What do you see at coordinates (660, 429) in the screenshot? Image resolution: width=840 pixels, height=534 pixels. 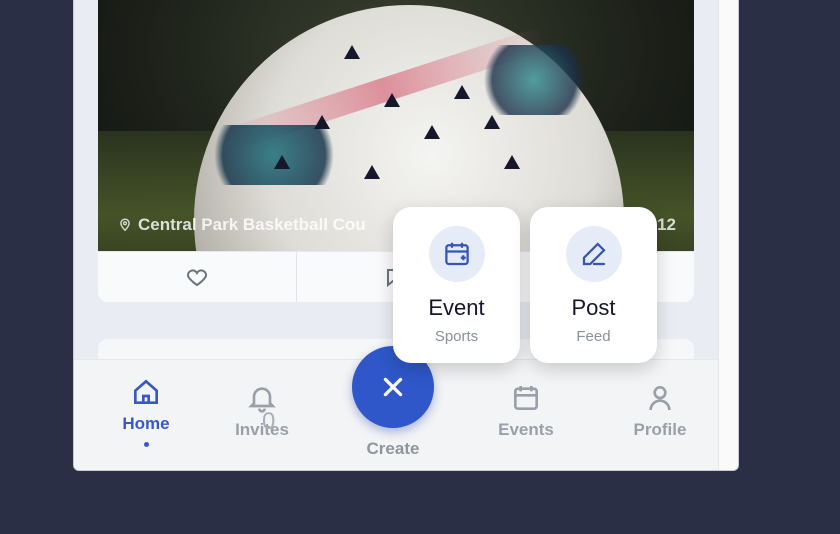 I see `tab-profile-label: Profile` at bounding box center [660, 429].